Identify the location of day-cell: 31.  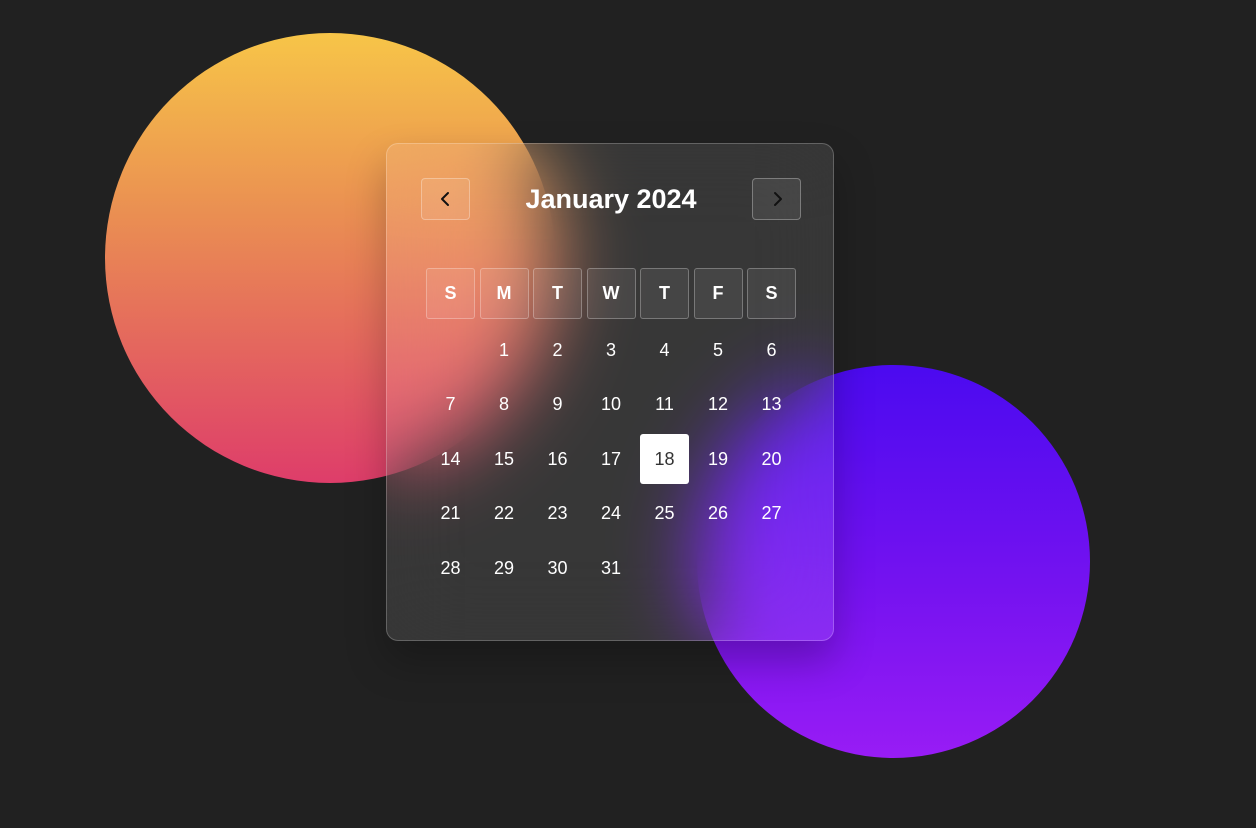
(611, 568).